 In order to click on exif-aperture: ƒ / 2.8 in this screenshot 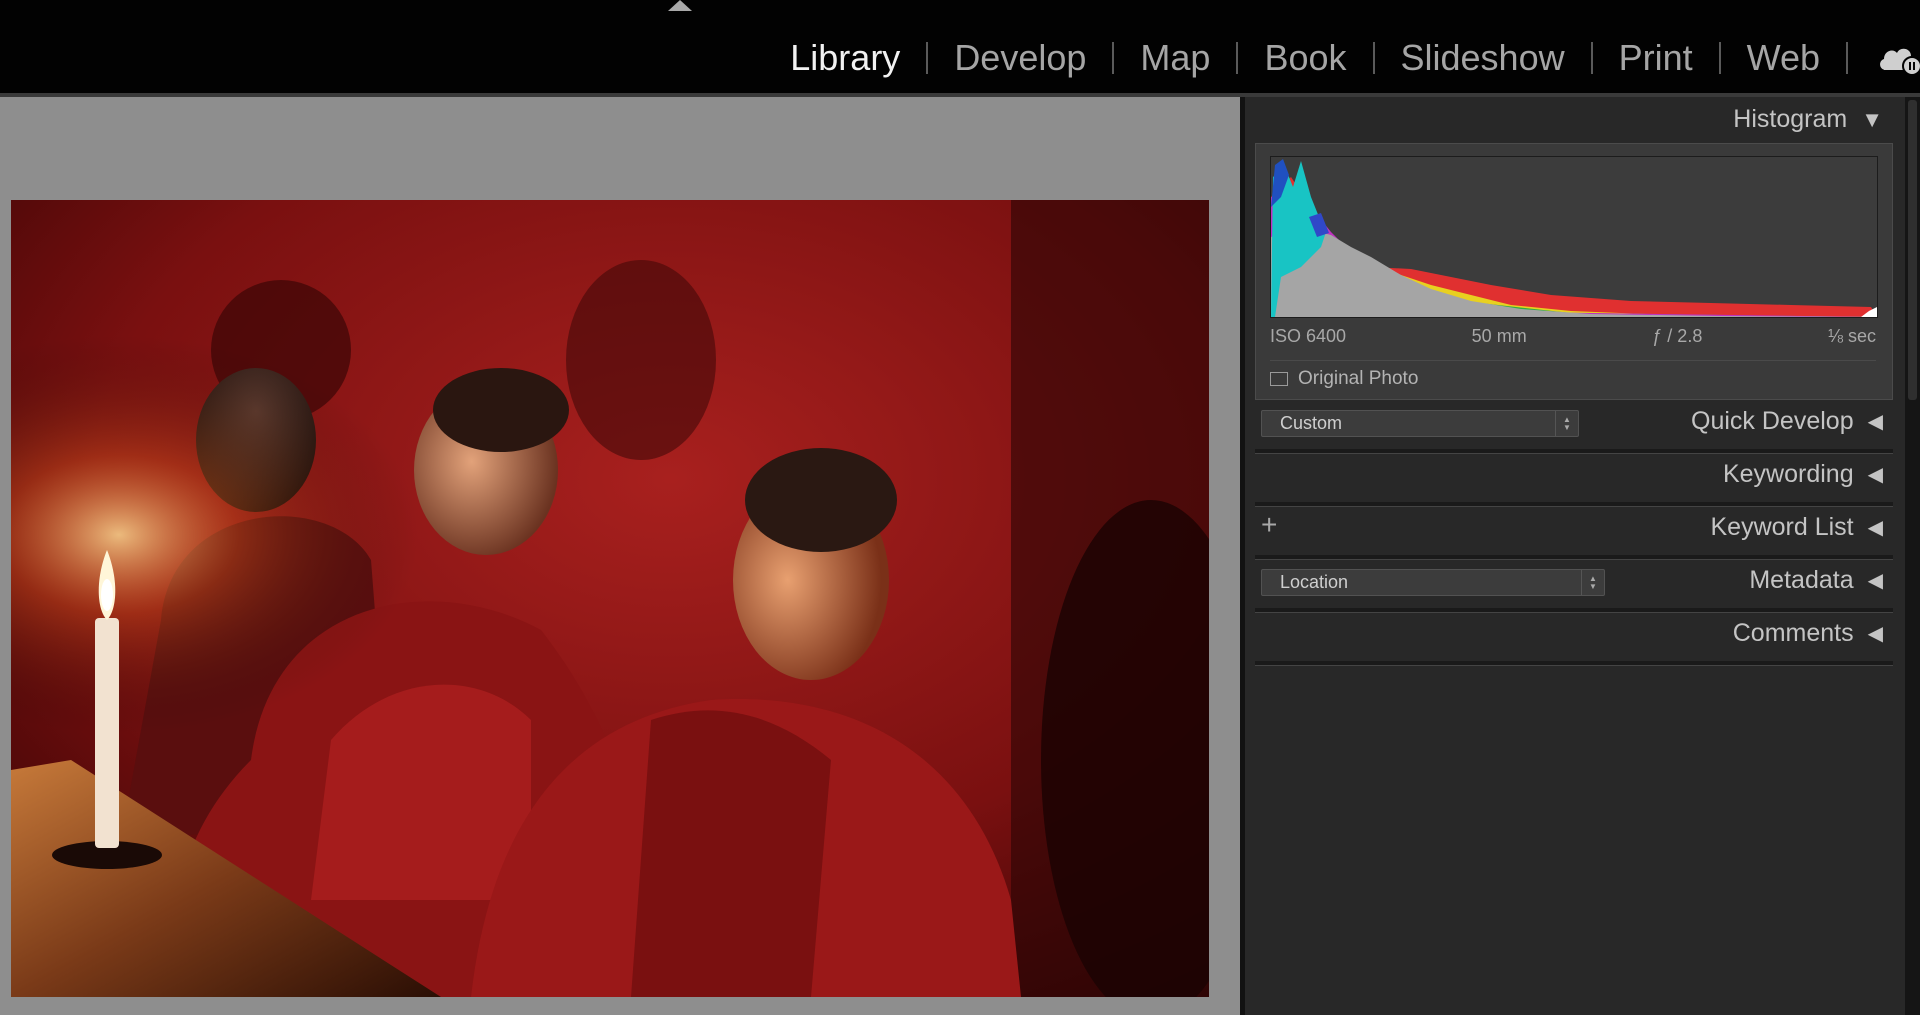, I will do `click(1677, 340)`.